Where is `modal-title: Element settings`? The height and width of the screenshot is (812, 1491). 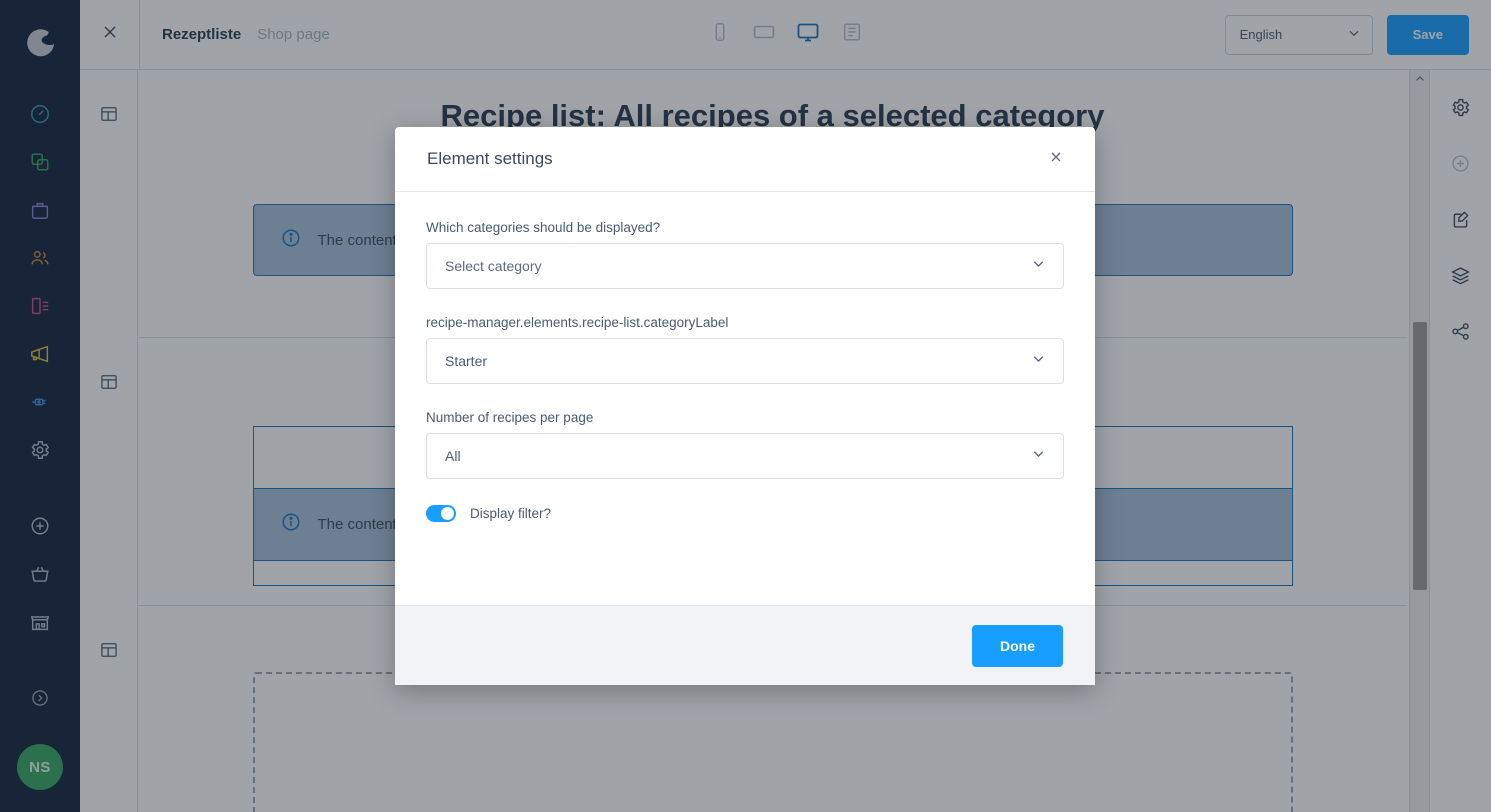
modal-title: Element settings is located at coordinates (490, 158).